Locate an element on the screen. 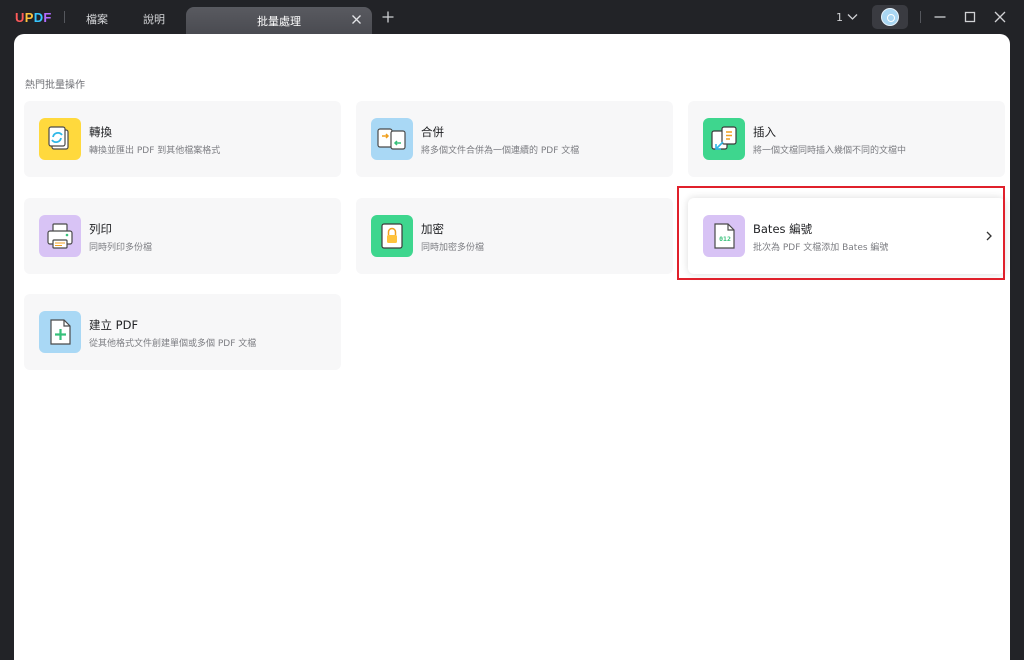 The height and width of the screenshot is (660, 1024). card-encrypt: 加密 同時加密多份檔 is located at coordinates (514, 236).